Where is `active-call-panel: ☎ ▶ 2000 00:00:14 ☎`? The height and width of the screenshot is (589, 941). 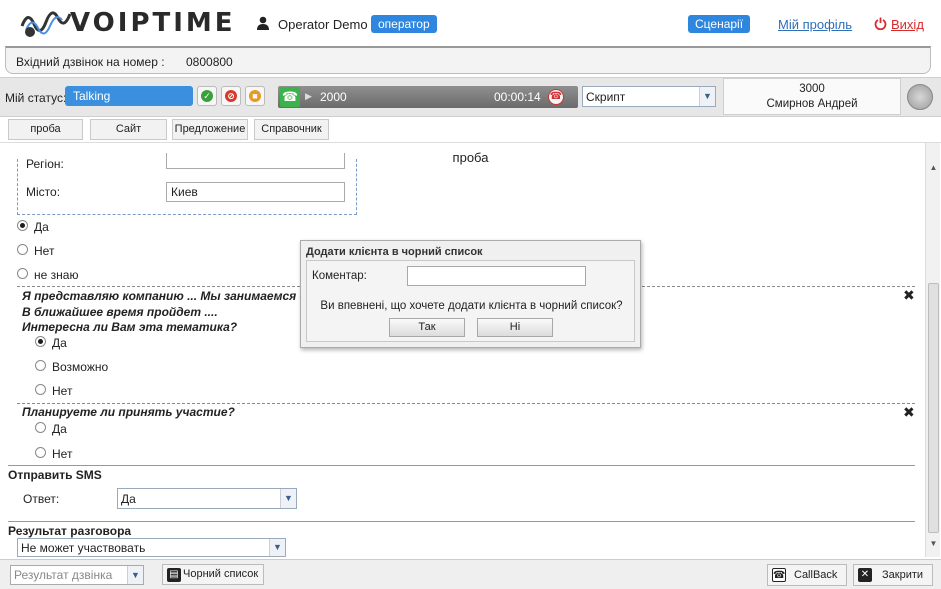
active-call-panel: ☎ ▶ 2000 00:00:14 ☎ is located at coordinates (428, 97).